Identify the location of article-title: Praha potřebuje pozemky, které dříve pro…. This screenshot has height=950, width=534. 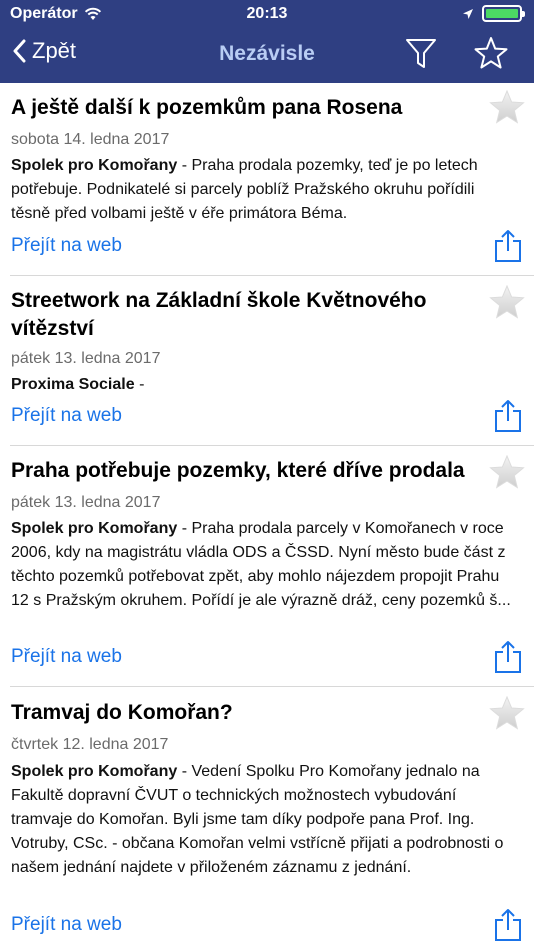
(246, 471).